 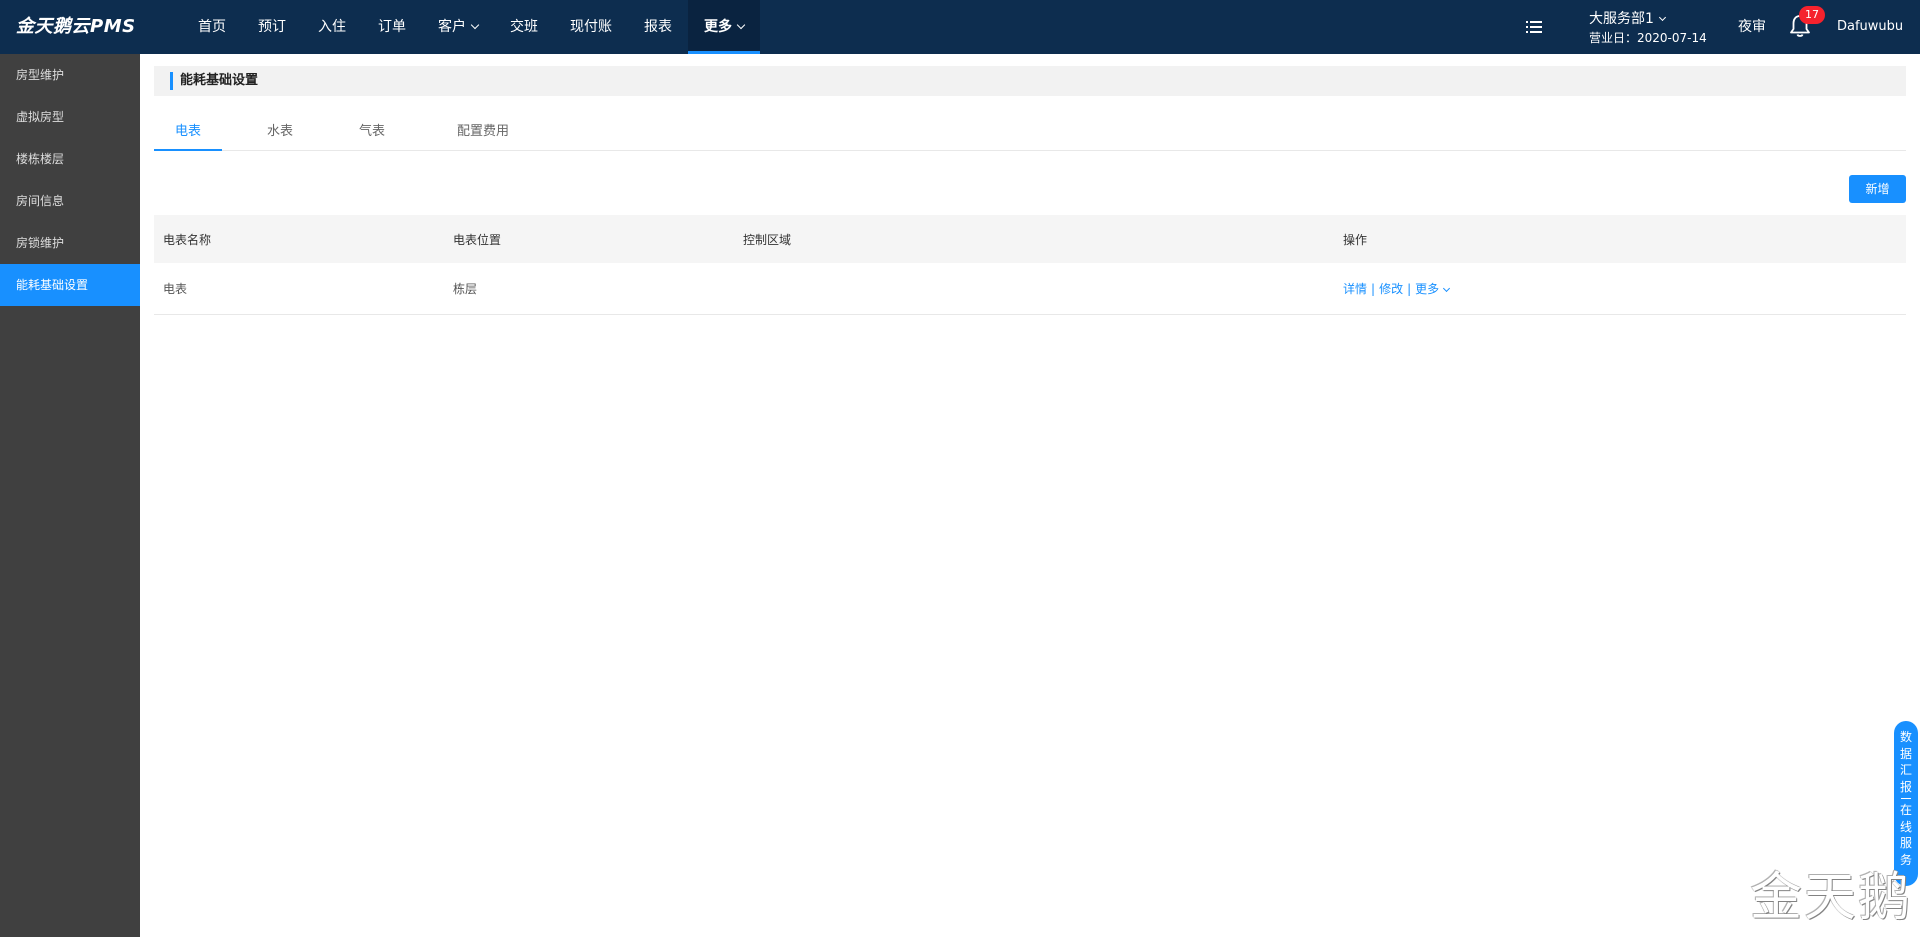 What do you see at coordinates (219, 80) in the screenshot?
I see `page-title: 能耗基础设置` at bounding box center [219, 80].